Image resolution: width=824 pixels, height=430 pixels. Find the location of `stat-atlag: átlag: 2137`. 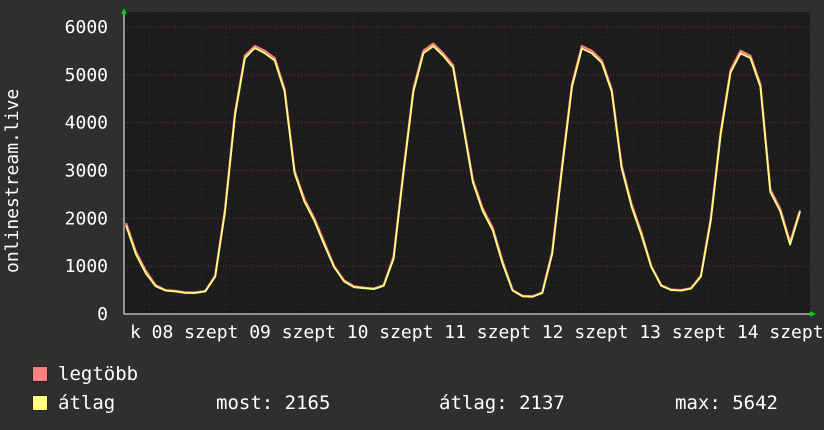

stat-atlag: átlag: 2137 is located at coordinates (502, 403).